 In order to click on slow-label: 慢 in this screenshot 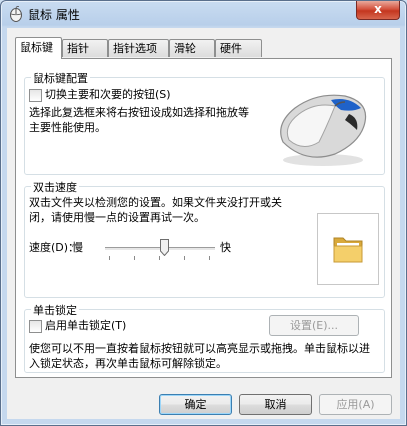, I will do `click(77, 247)`.